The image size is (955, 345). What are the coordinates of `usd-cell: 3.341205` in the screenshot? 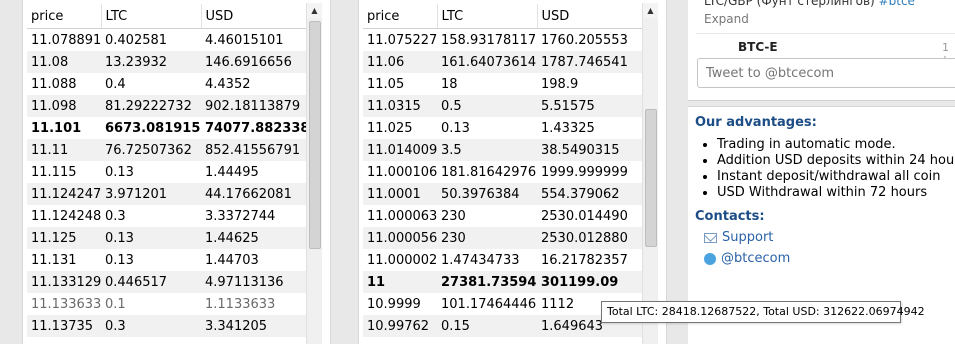 It's located at (258, 326).